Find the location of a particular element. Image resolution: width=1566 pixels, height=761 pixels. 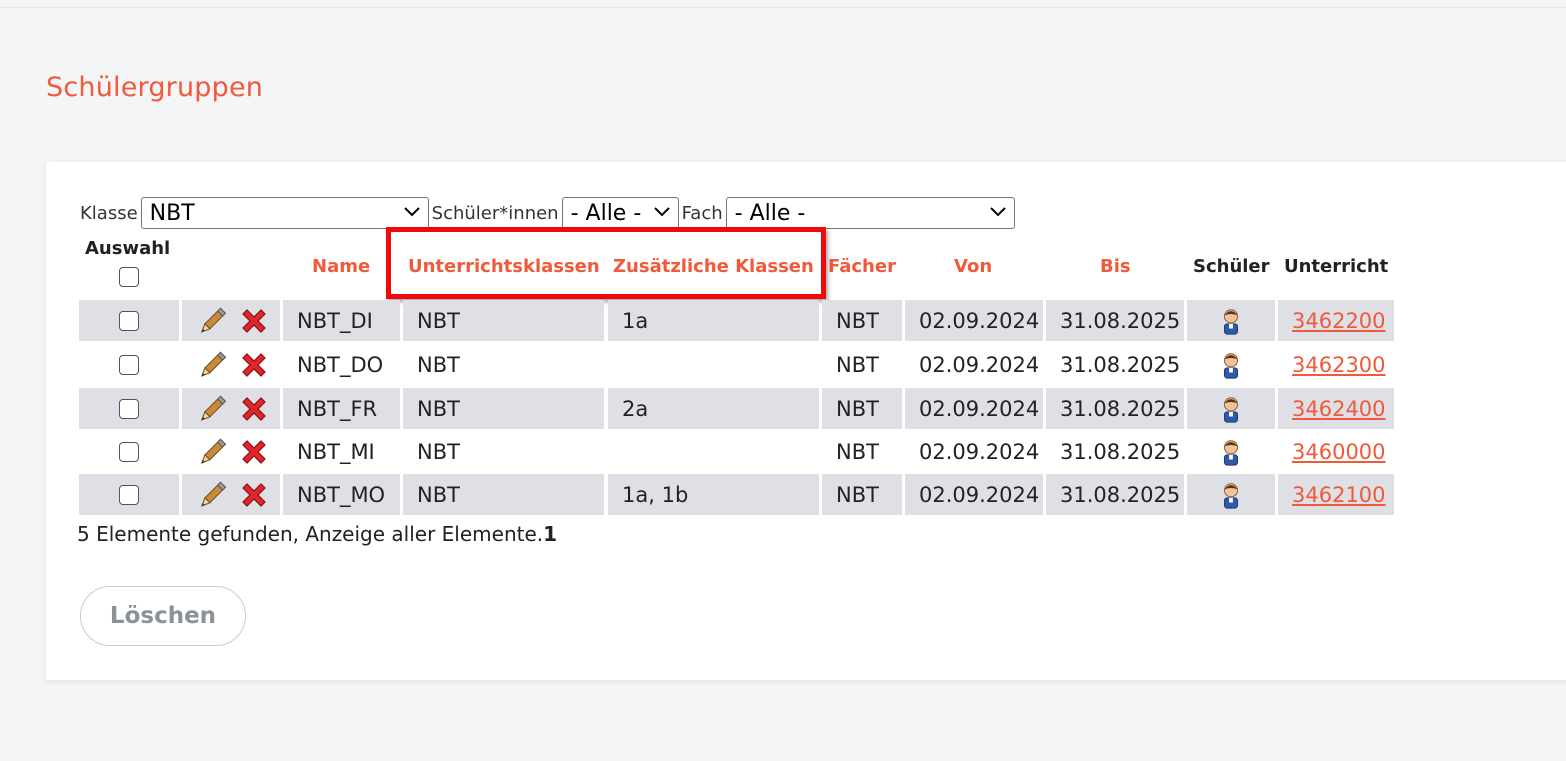

unterricht-link: 3460000 is located at coordinates (1339, 452).